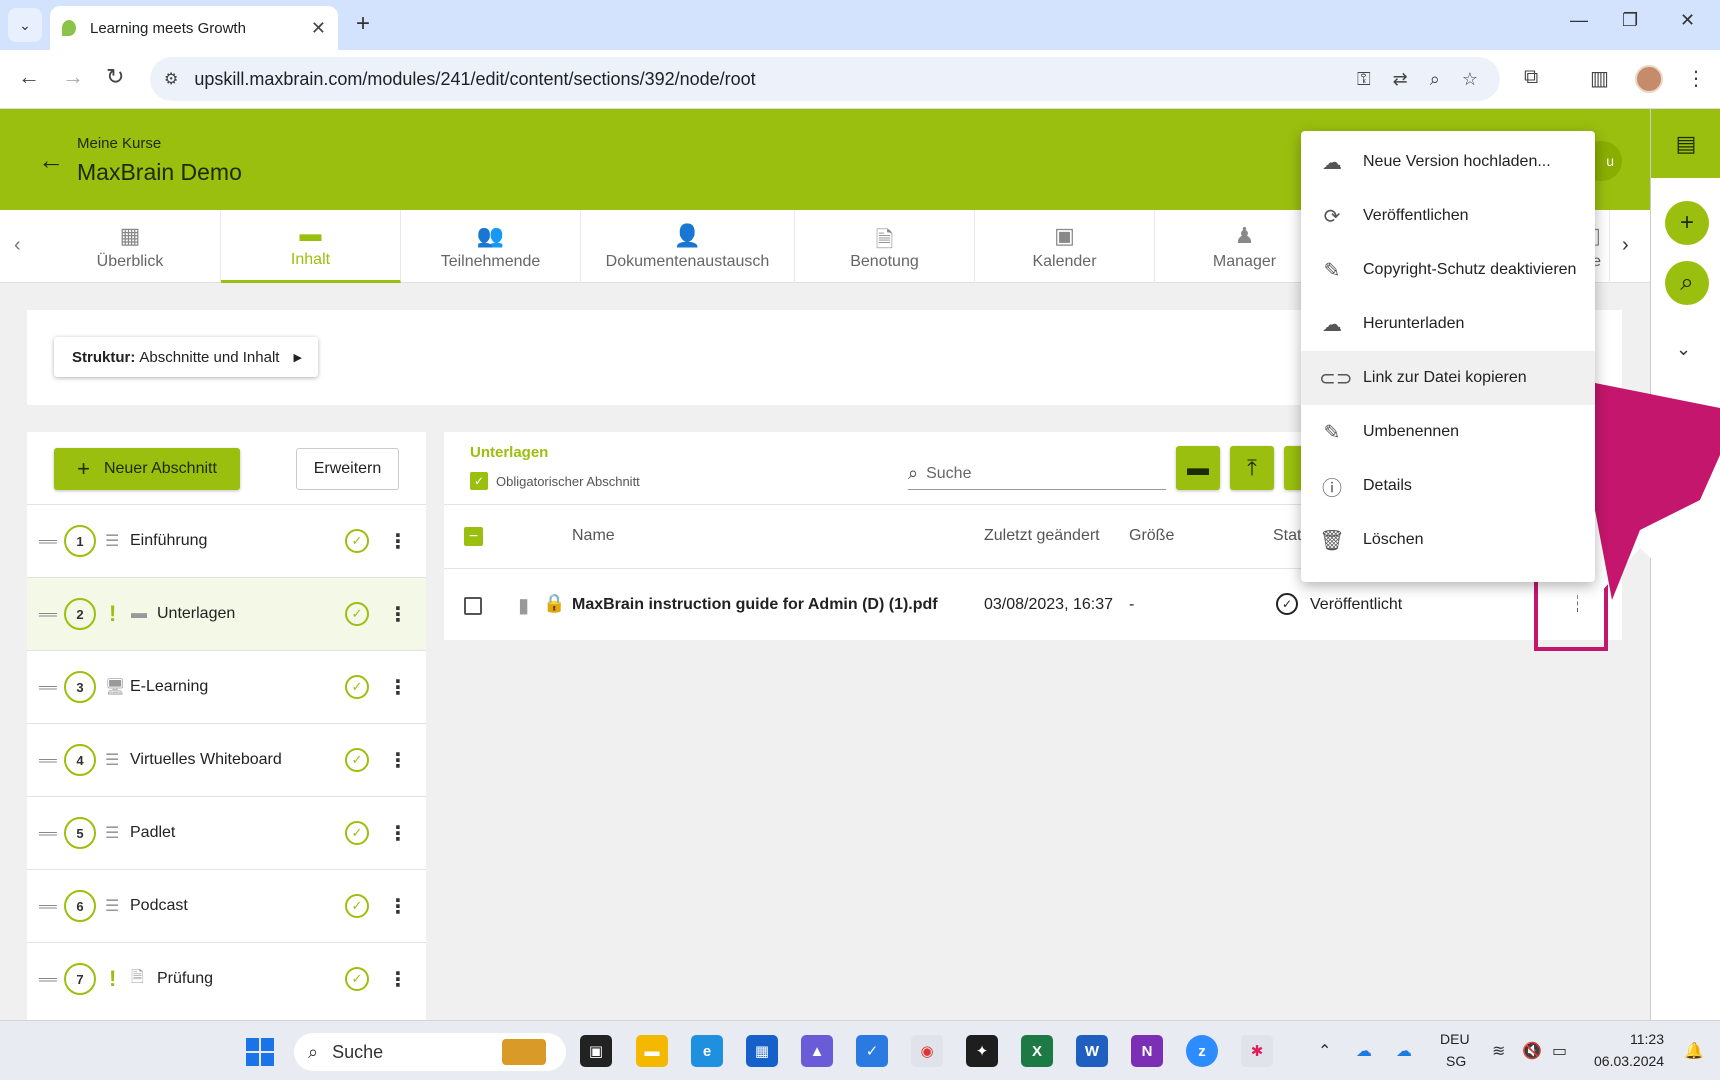  What do you see at coordinates (194, 28) in the screenshot?
I see `browser-tab: Learning meets Growth ✕` at bounding box center [194, 28].